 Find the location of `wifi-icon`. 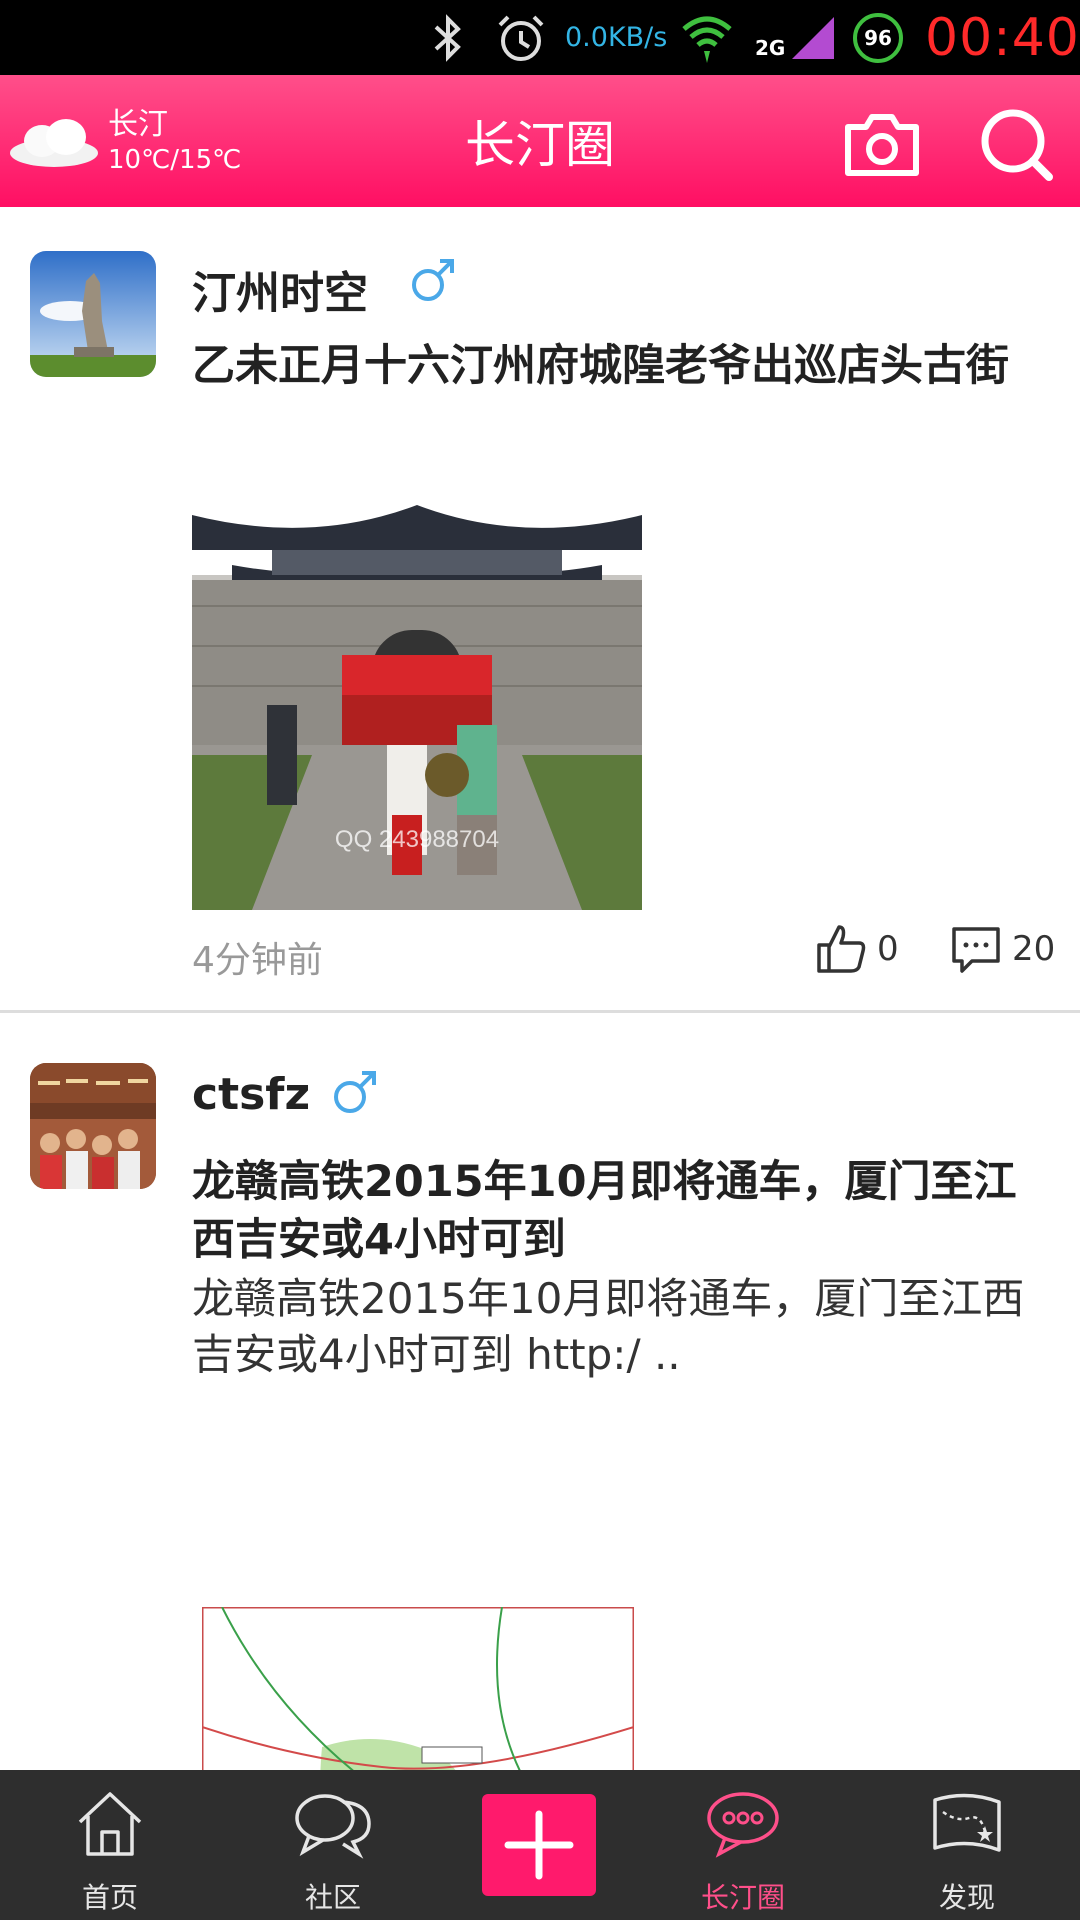

wifi-icon is located at coordinates (707, 37).